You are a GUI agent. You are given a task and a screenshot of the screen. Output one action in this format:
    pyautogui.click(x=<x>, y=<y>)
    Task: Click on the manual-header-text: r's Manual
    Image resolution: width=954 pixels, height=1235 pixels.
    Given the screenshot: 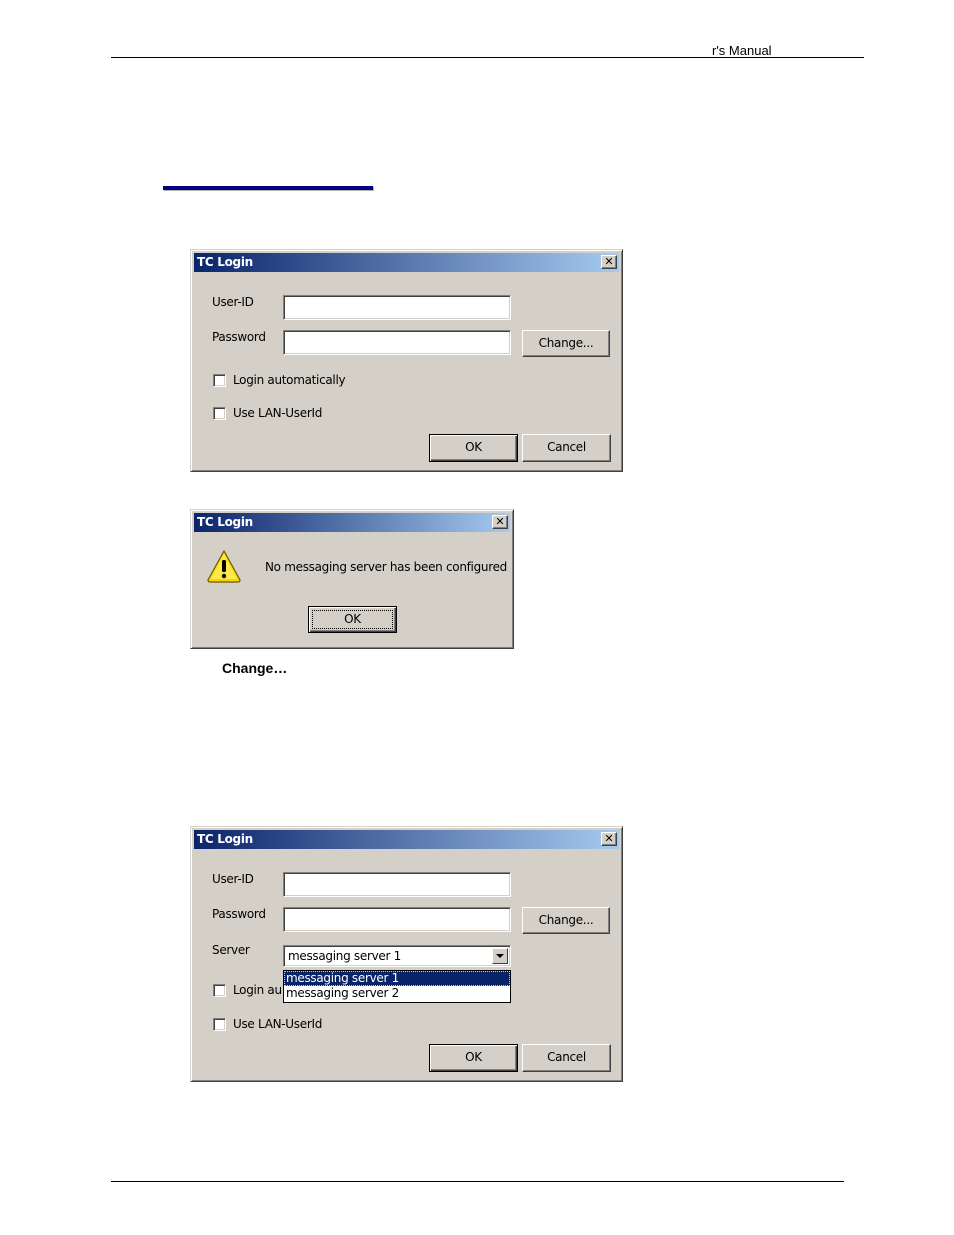 What is the action you would take?
    pyautogui.click(x=742, y=50)
    